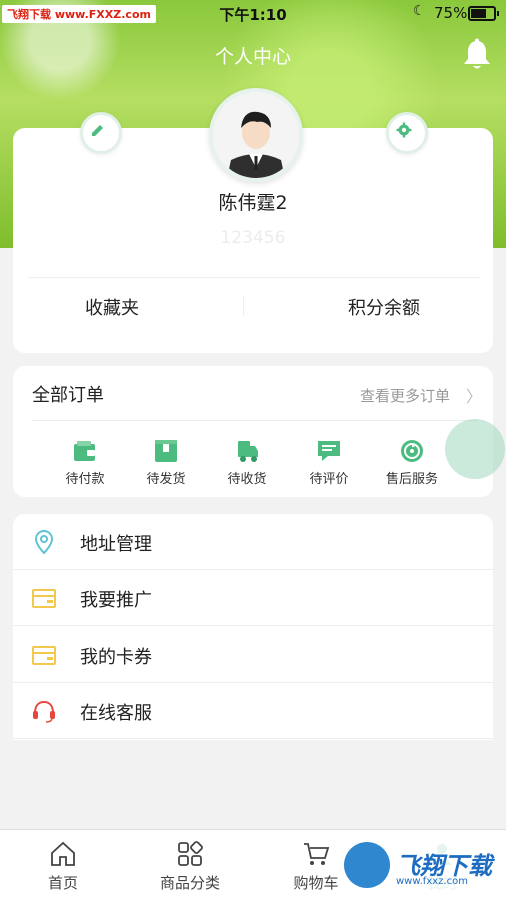 This screenshot has width=506, height=901. Describe the element at coordinates (84, 451) in the screenshot. I see `wallet-icon` at that location.